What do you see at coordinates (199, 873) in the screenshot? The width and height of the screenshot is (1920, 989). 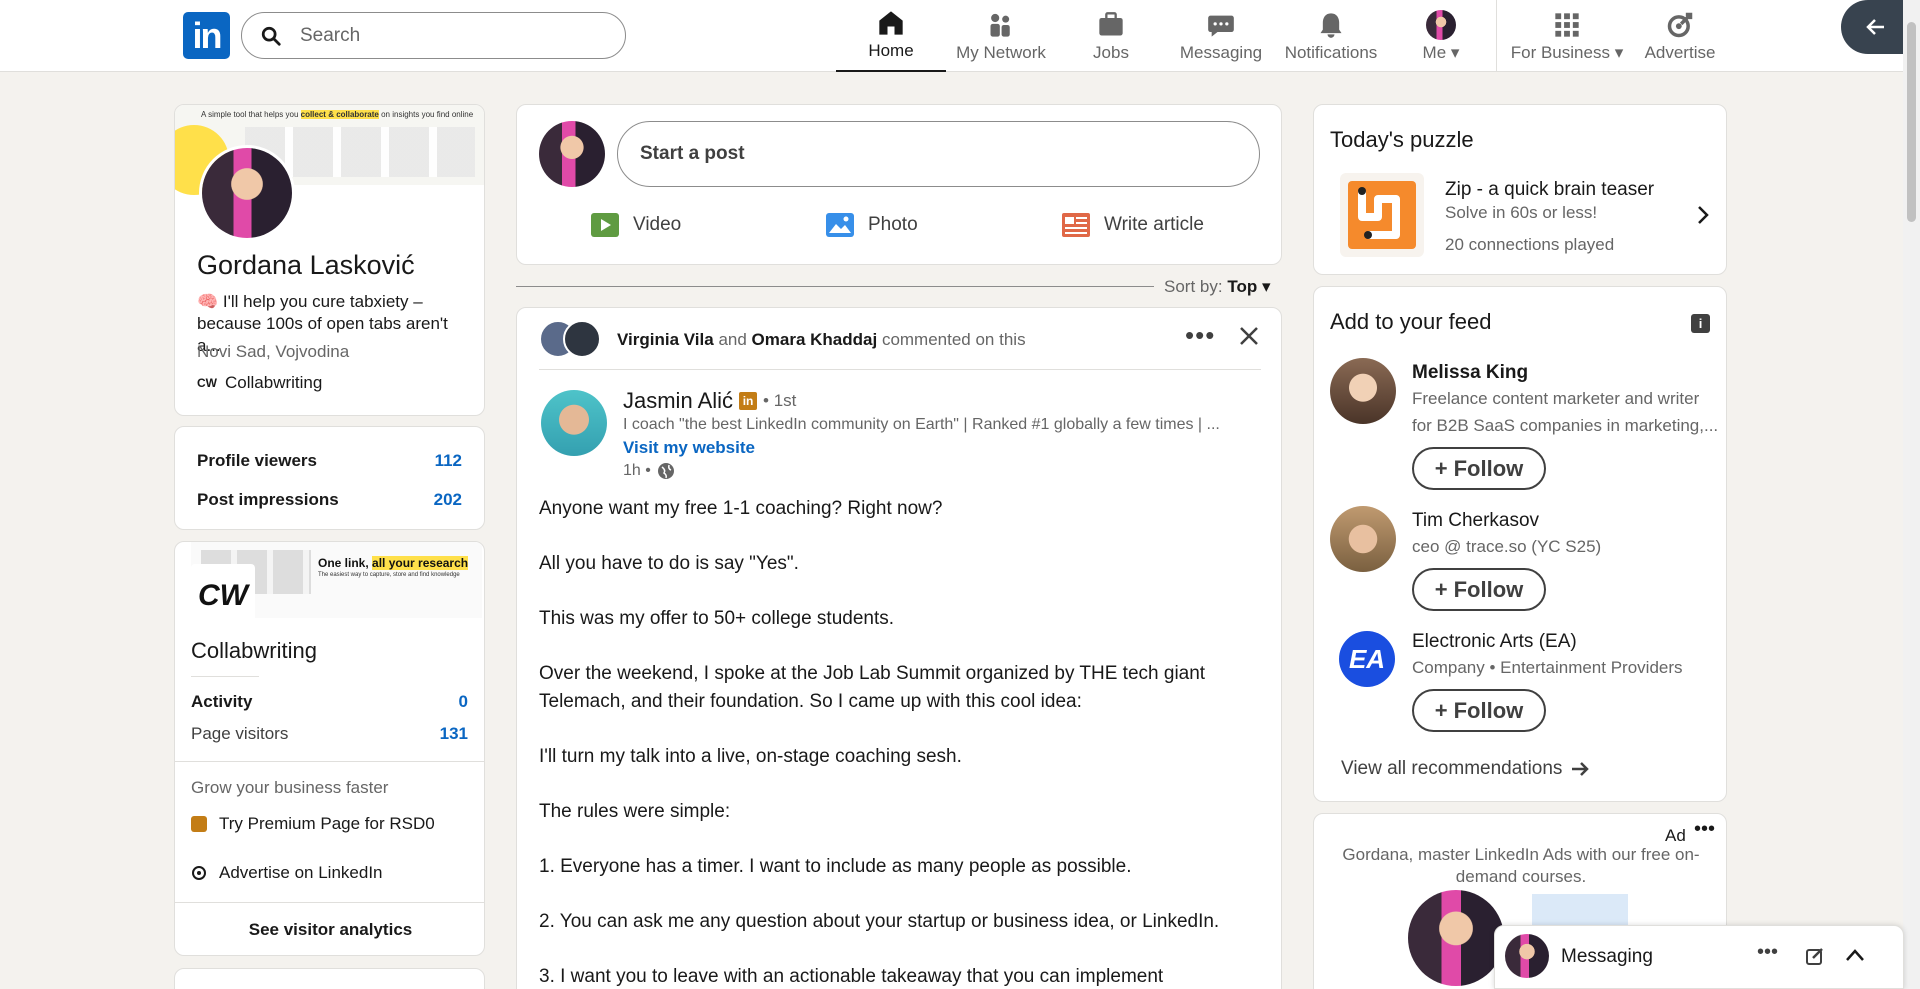 I see `target-icon` at bounding box center [199, 873].